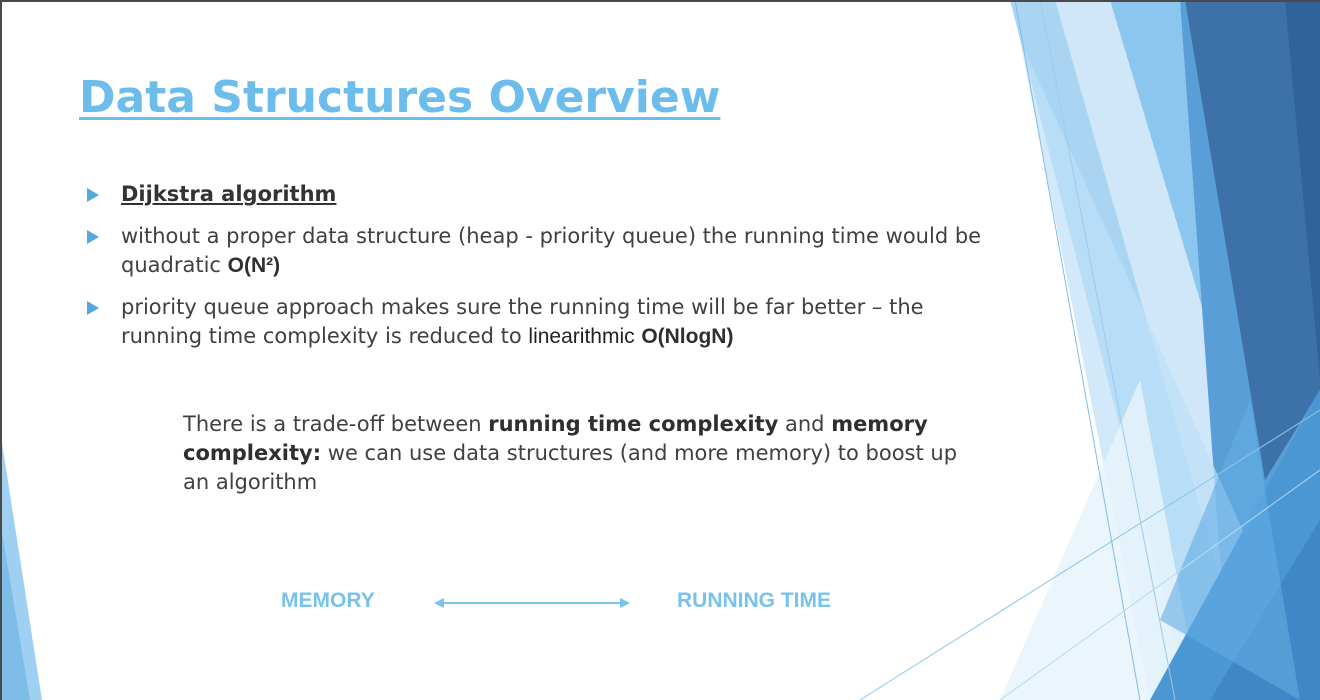 Image resolution: width=1320 pixels, height=700 pixels. What do you see at coordinates (254, 265) in the screenshot?
I see `complexity-notation: O(N²)` at bounding box center [254, 265].